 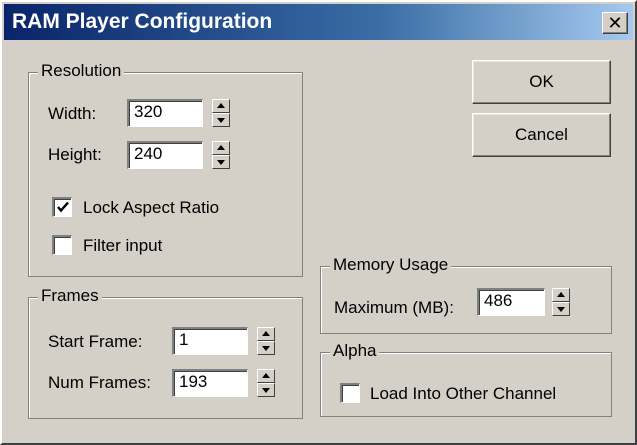 What do you see at coordinates (165, 352) in the screenshot?
I see `frames-group: Frames Start Frame: 1 Num Frames: 193` at bounding box center [165, 352].